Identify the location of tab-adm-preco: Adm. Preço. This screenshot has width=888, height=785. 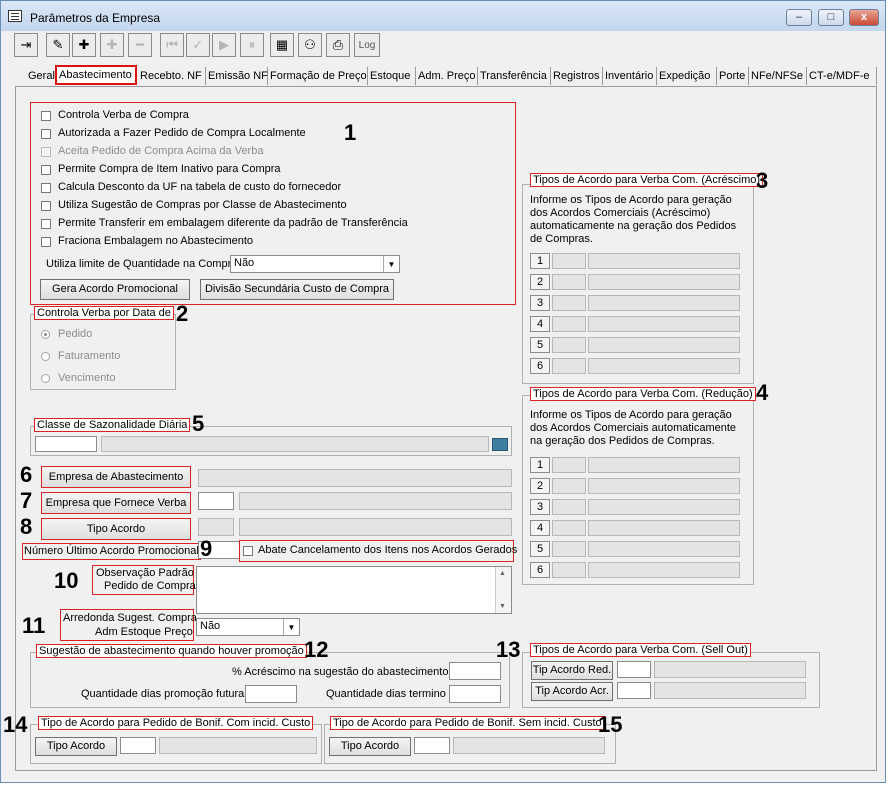
(447, 76).